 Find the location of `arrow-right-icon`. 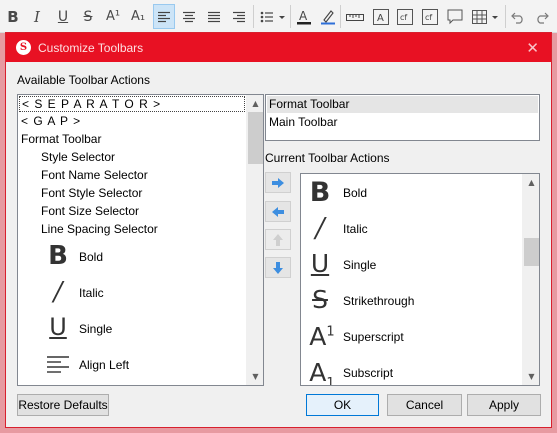

arrow-right-icon is located at coordinates (278, 182).